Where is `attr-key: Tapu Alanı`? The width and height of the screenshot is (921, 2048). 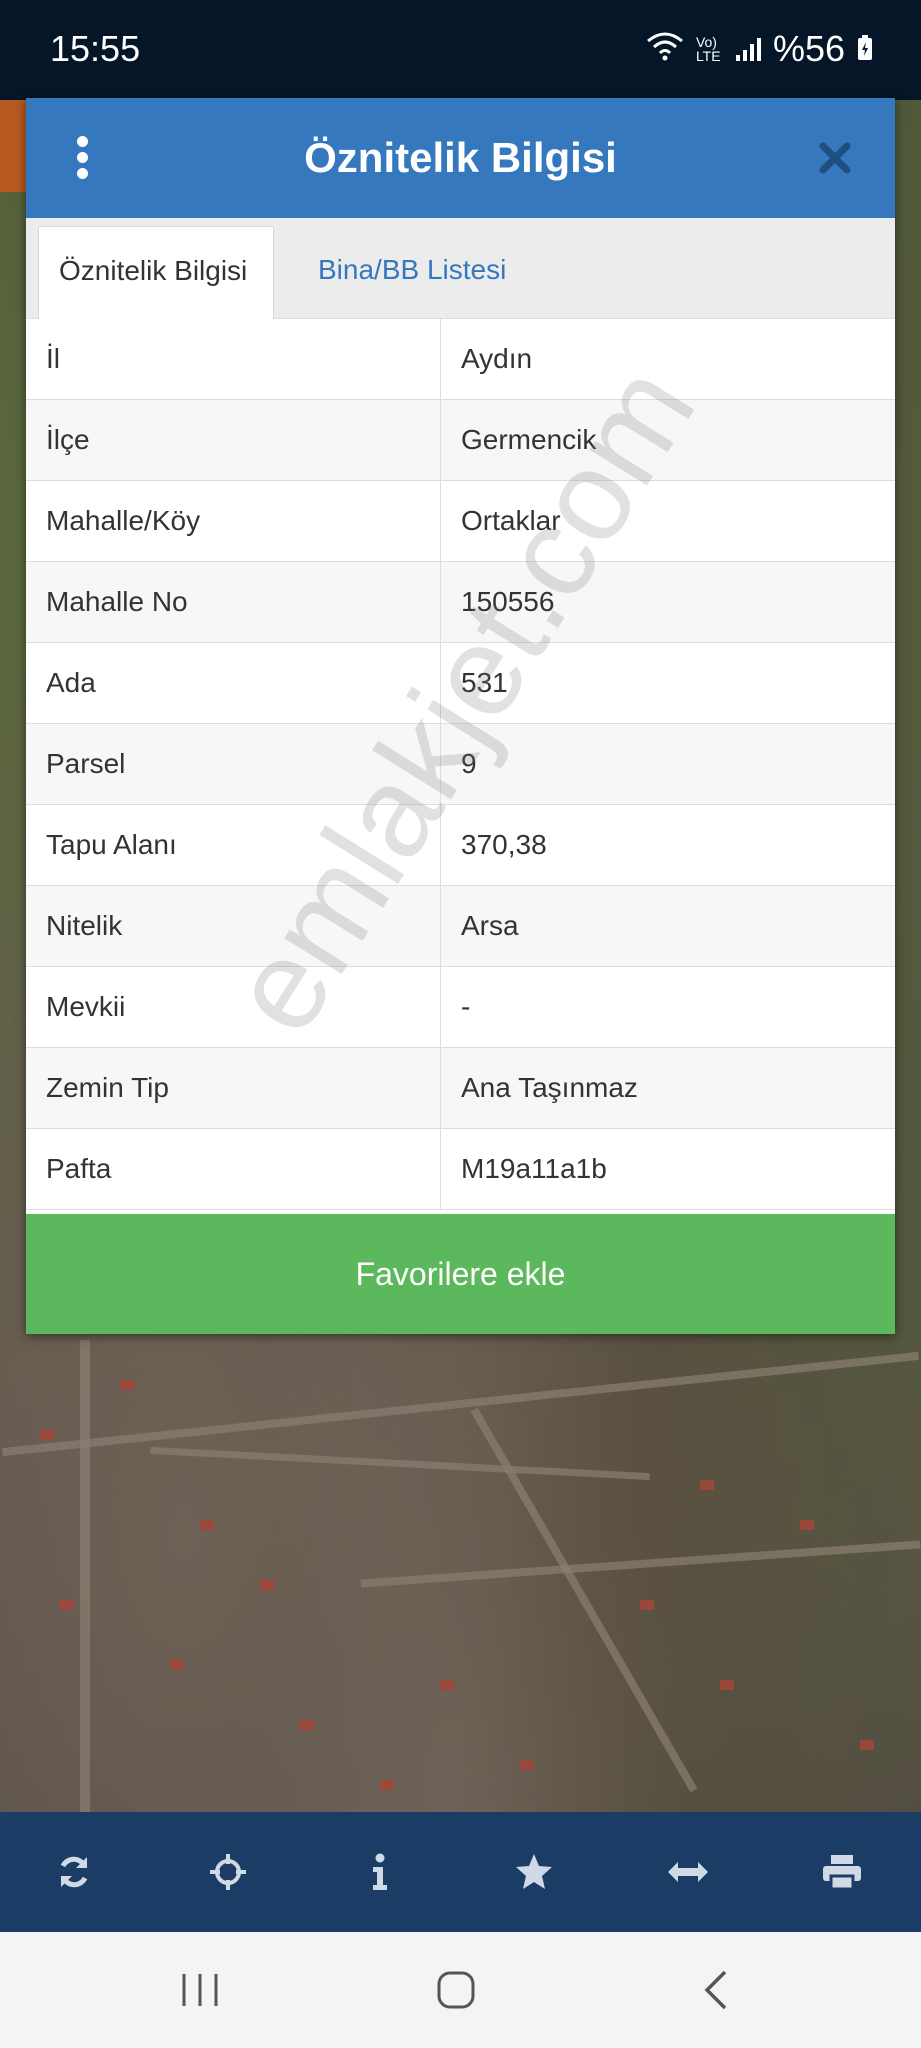
attr-key: Tapu Alanı is located at coordinates (233, 845).